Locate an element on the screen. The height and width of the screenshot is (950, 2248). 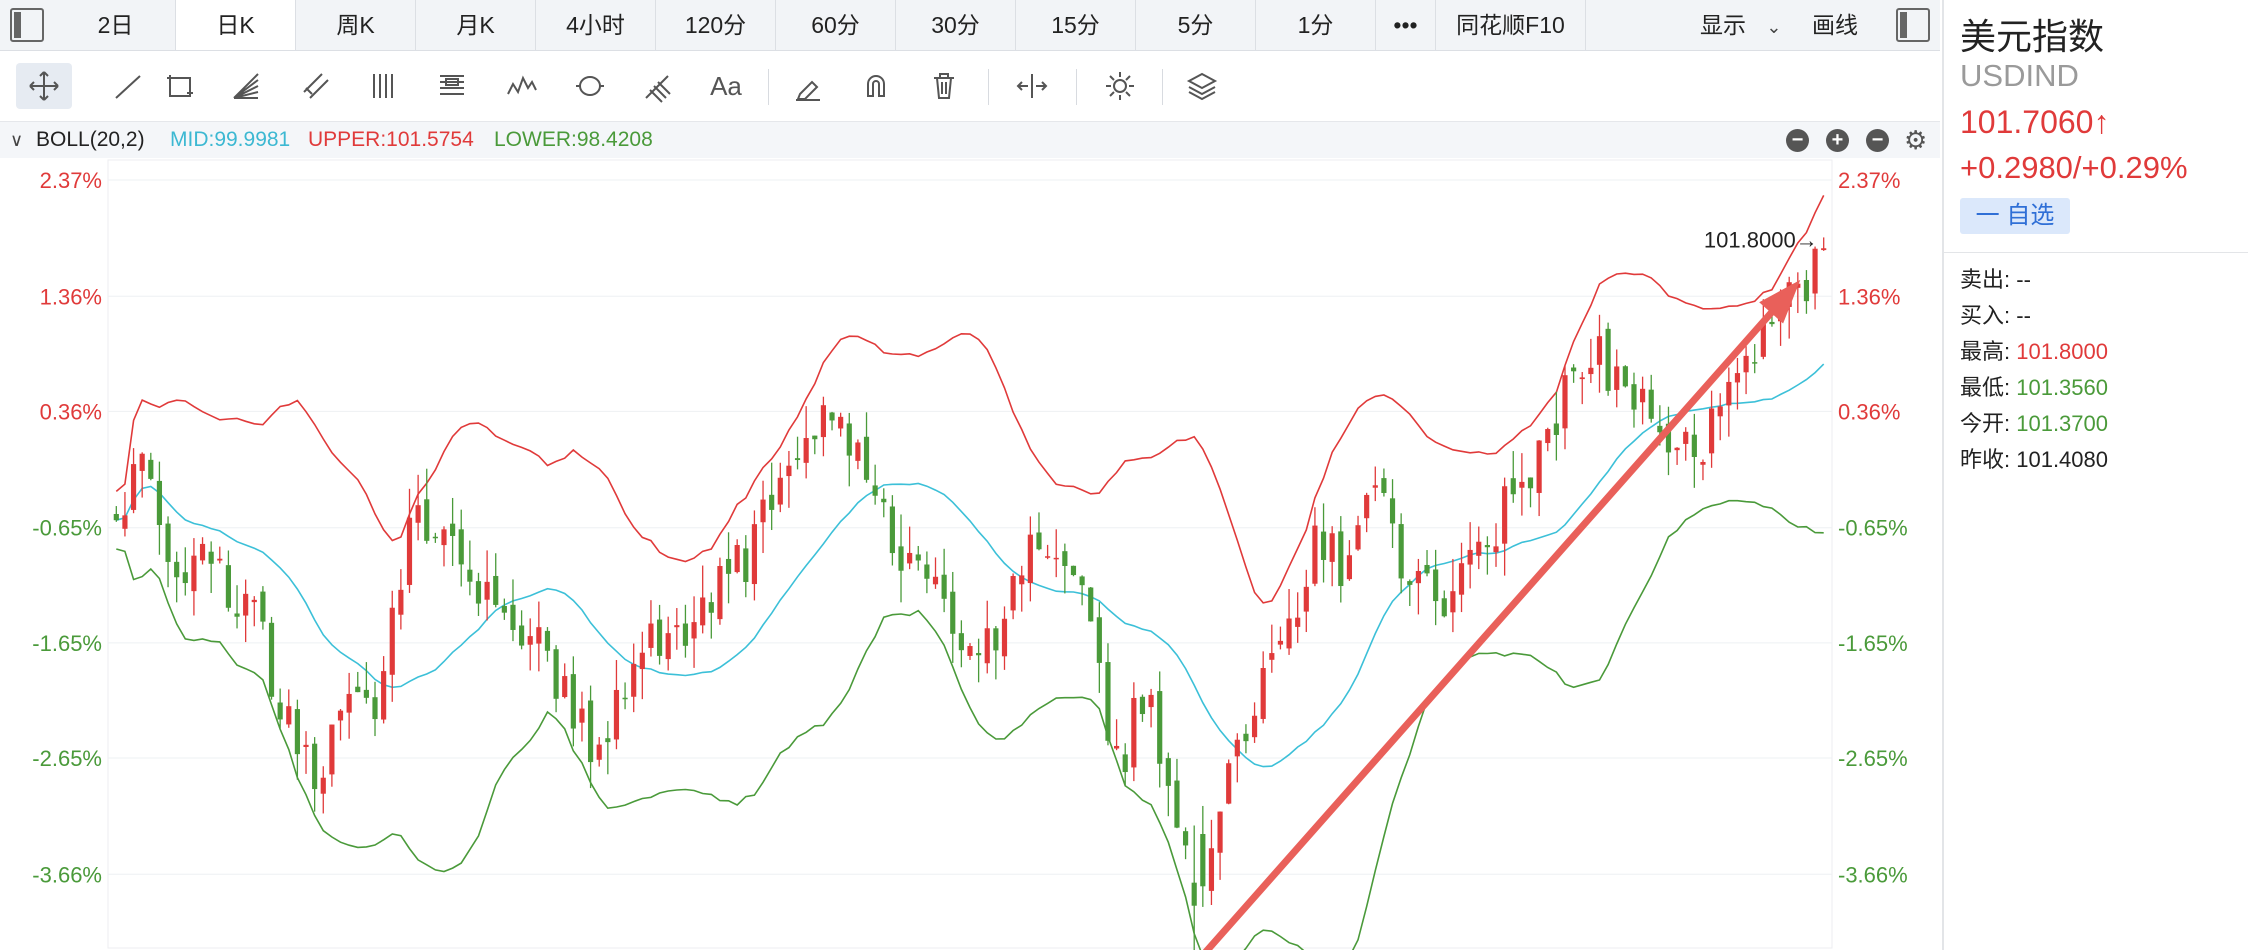
channel-icon is located at coordinates (316, 86).